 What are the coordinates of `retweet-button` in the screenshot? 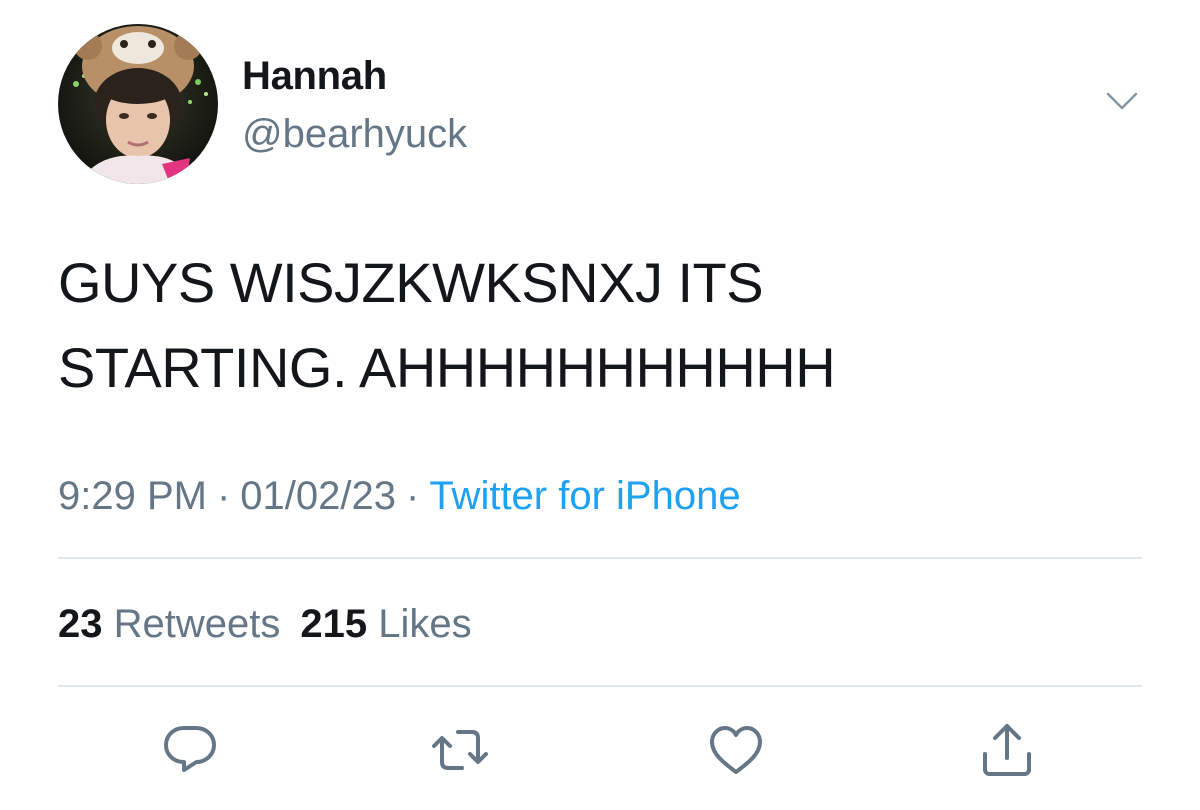 It's located at (460, 750).